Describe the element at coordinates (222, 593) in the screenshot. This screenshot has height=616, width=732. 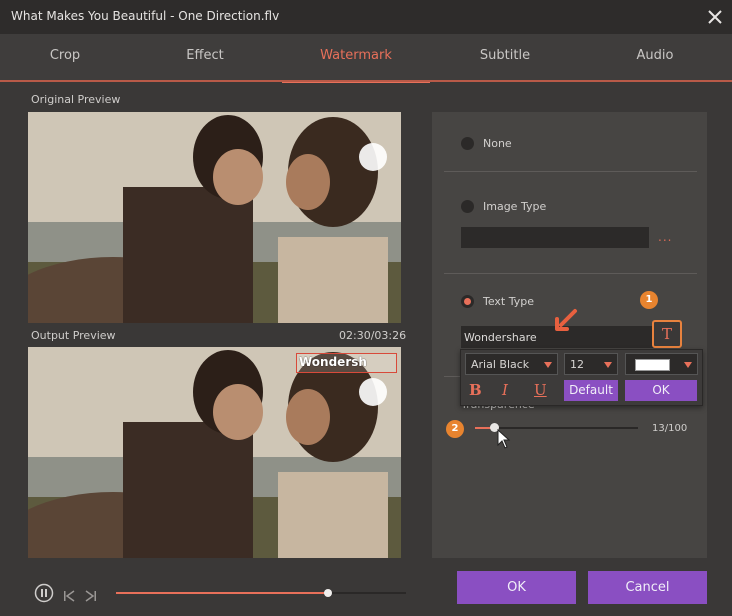
I see `seek-progress` at that location.